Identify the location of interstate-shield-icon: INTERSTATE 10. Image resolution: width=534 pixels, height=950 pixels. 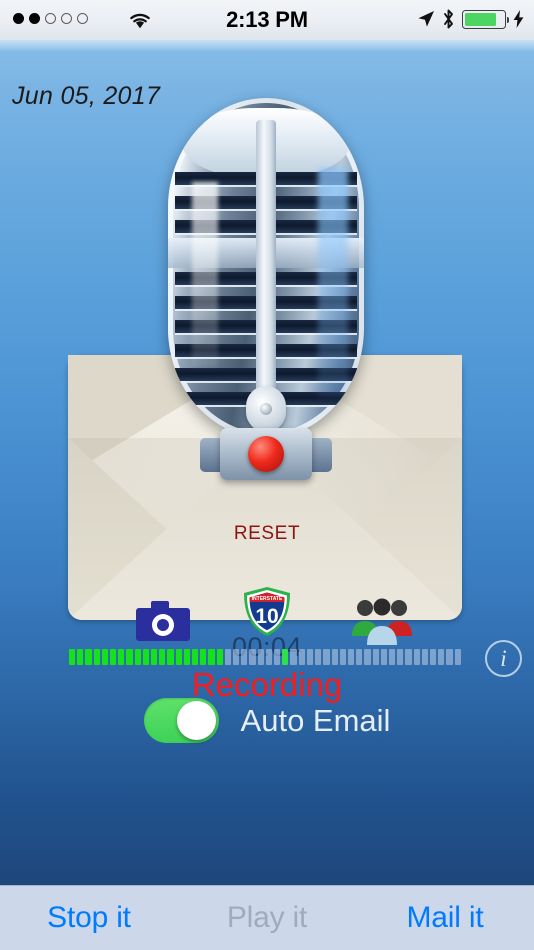
(267, 611).